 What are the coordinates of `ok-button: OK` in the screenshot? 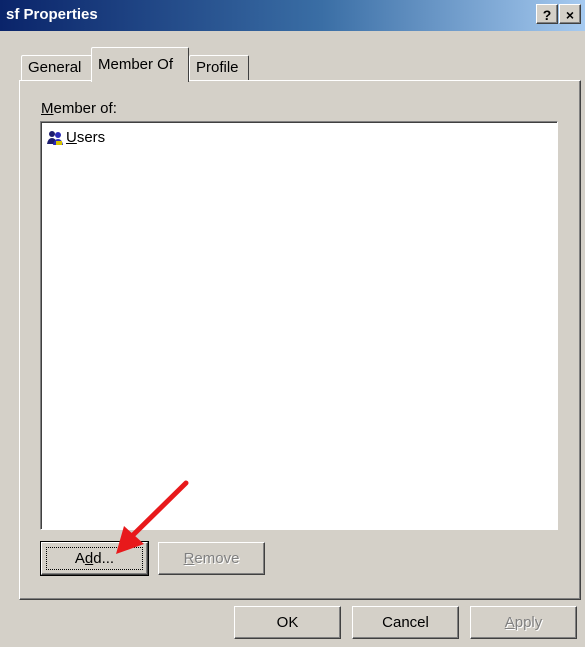 It's located at (287, 622).